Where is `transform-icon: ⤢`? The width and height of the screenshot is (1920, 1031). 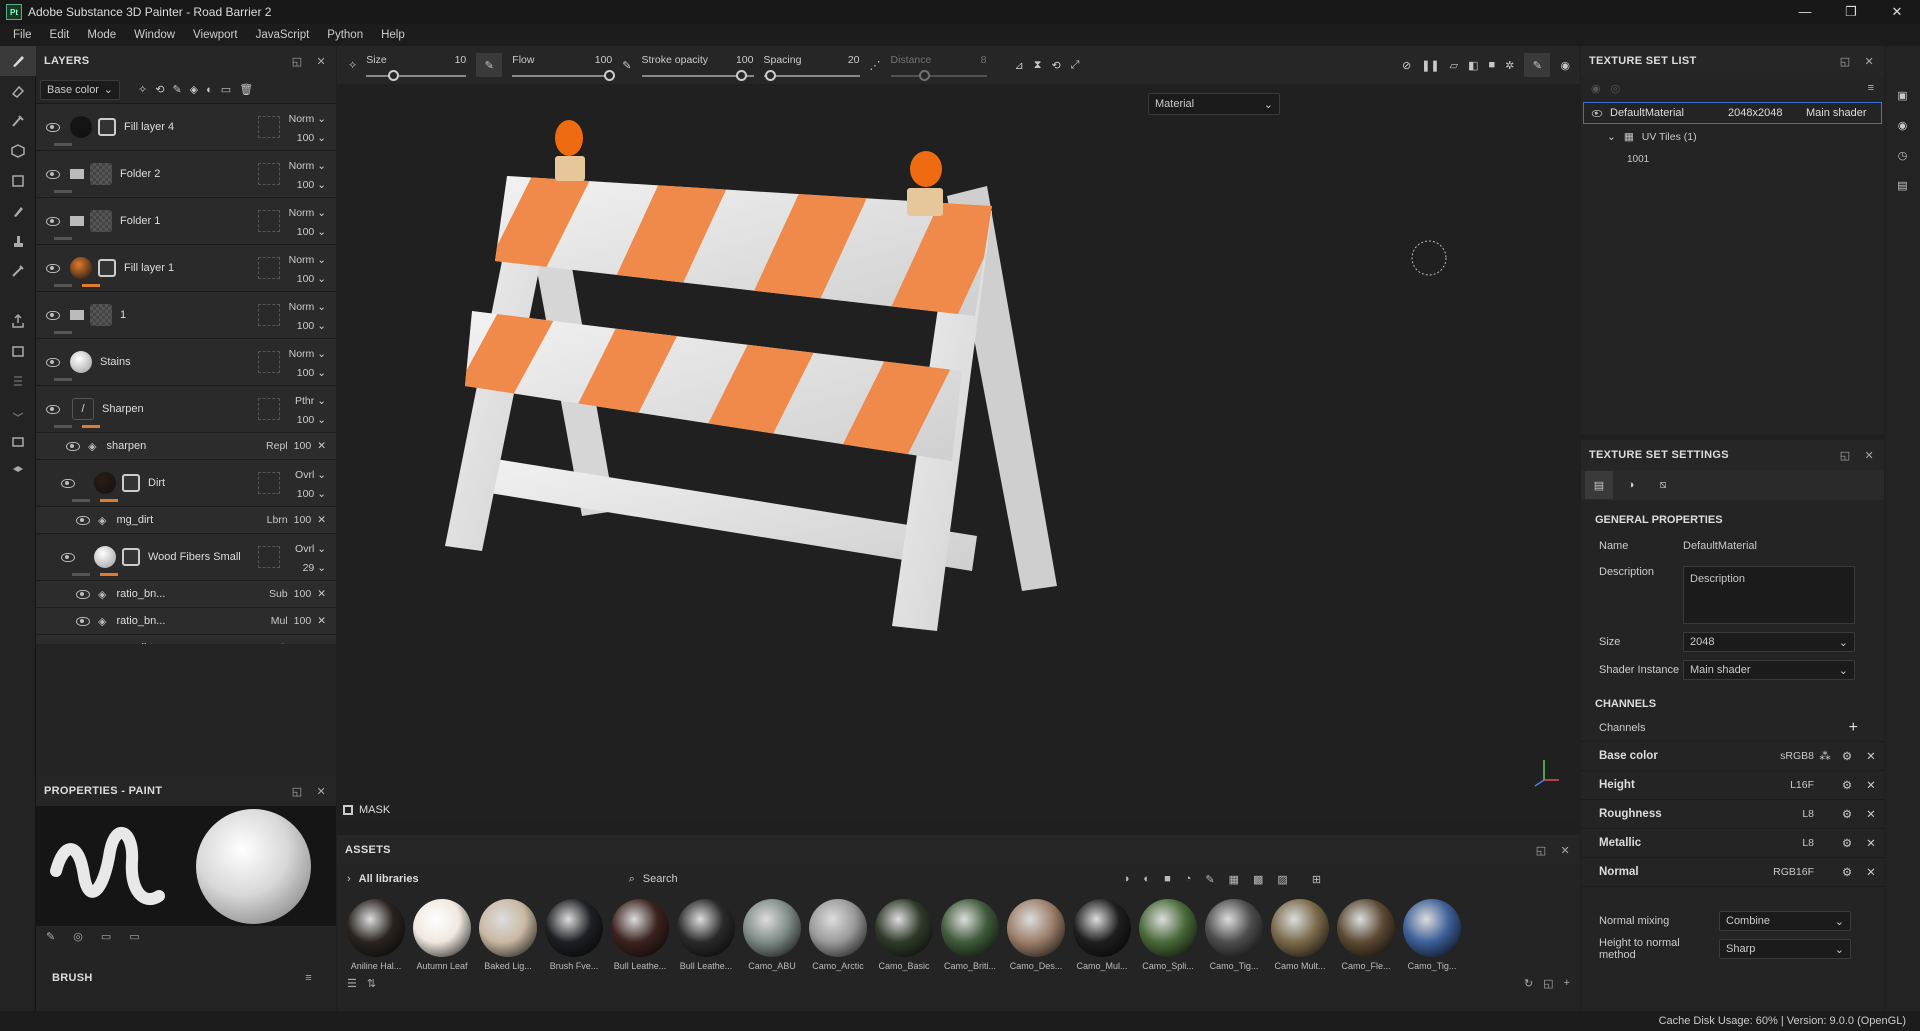
transform-icon: ⤢ is located at coordinates (1075, 65).